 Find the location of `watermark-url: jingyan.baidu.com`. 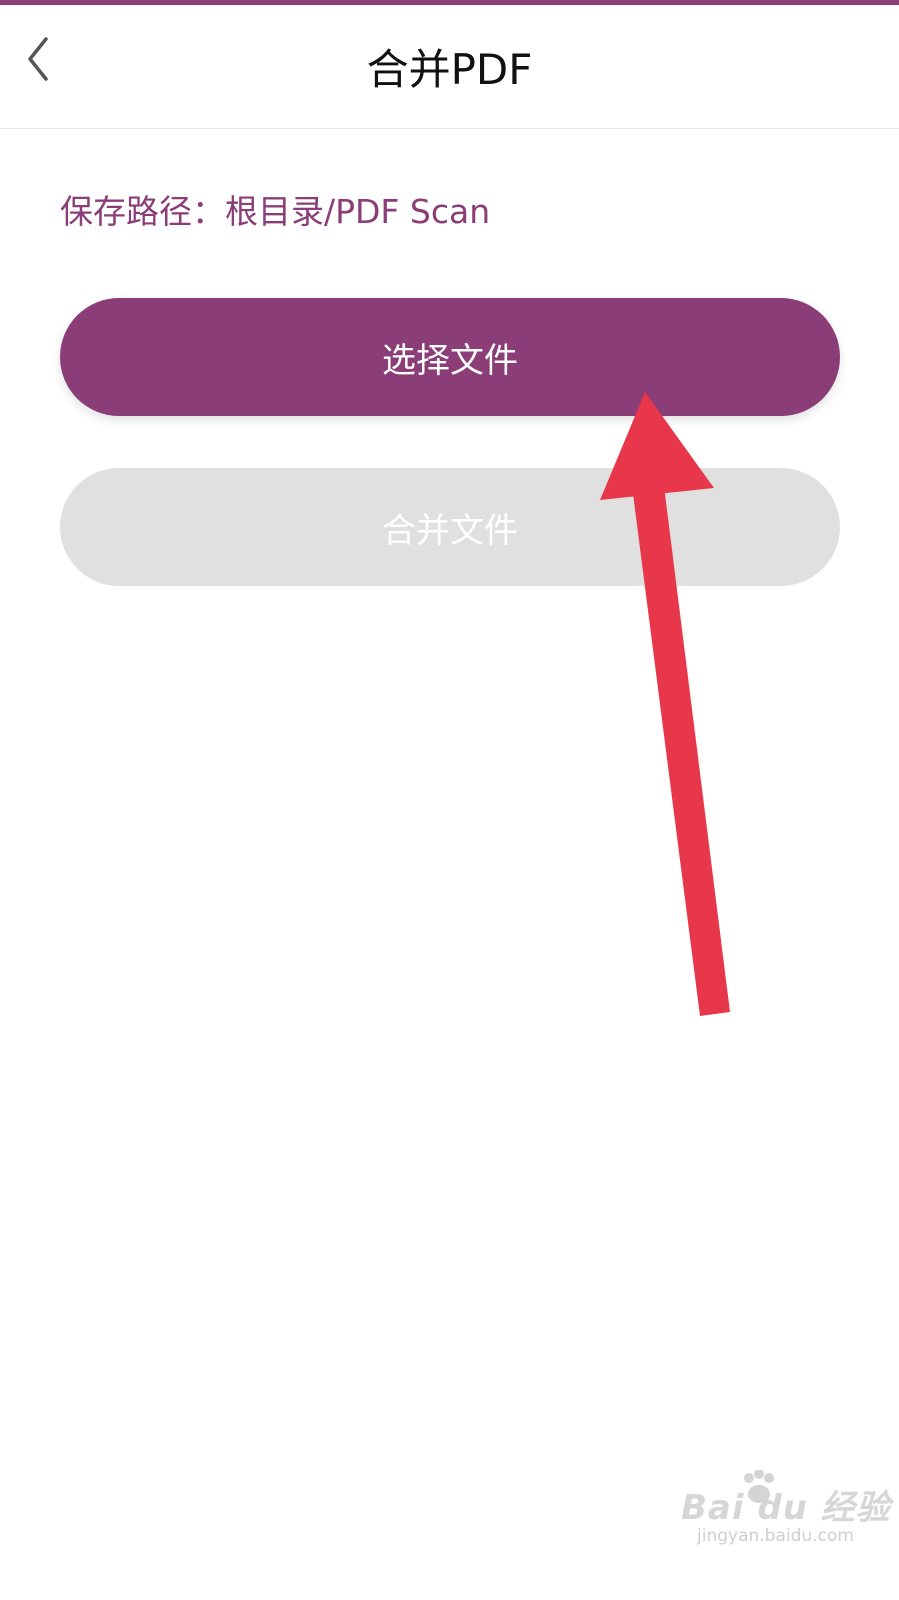

watermark-url: jingyan.baidu.com is located at coordinates (775, 1536).